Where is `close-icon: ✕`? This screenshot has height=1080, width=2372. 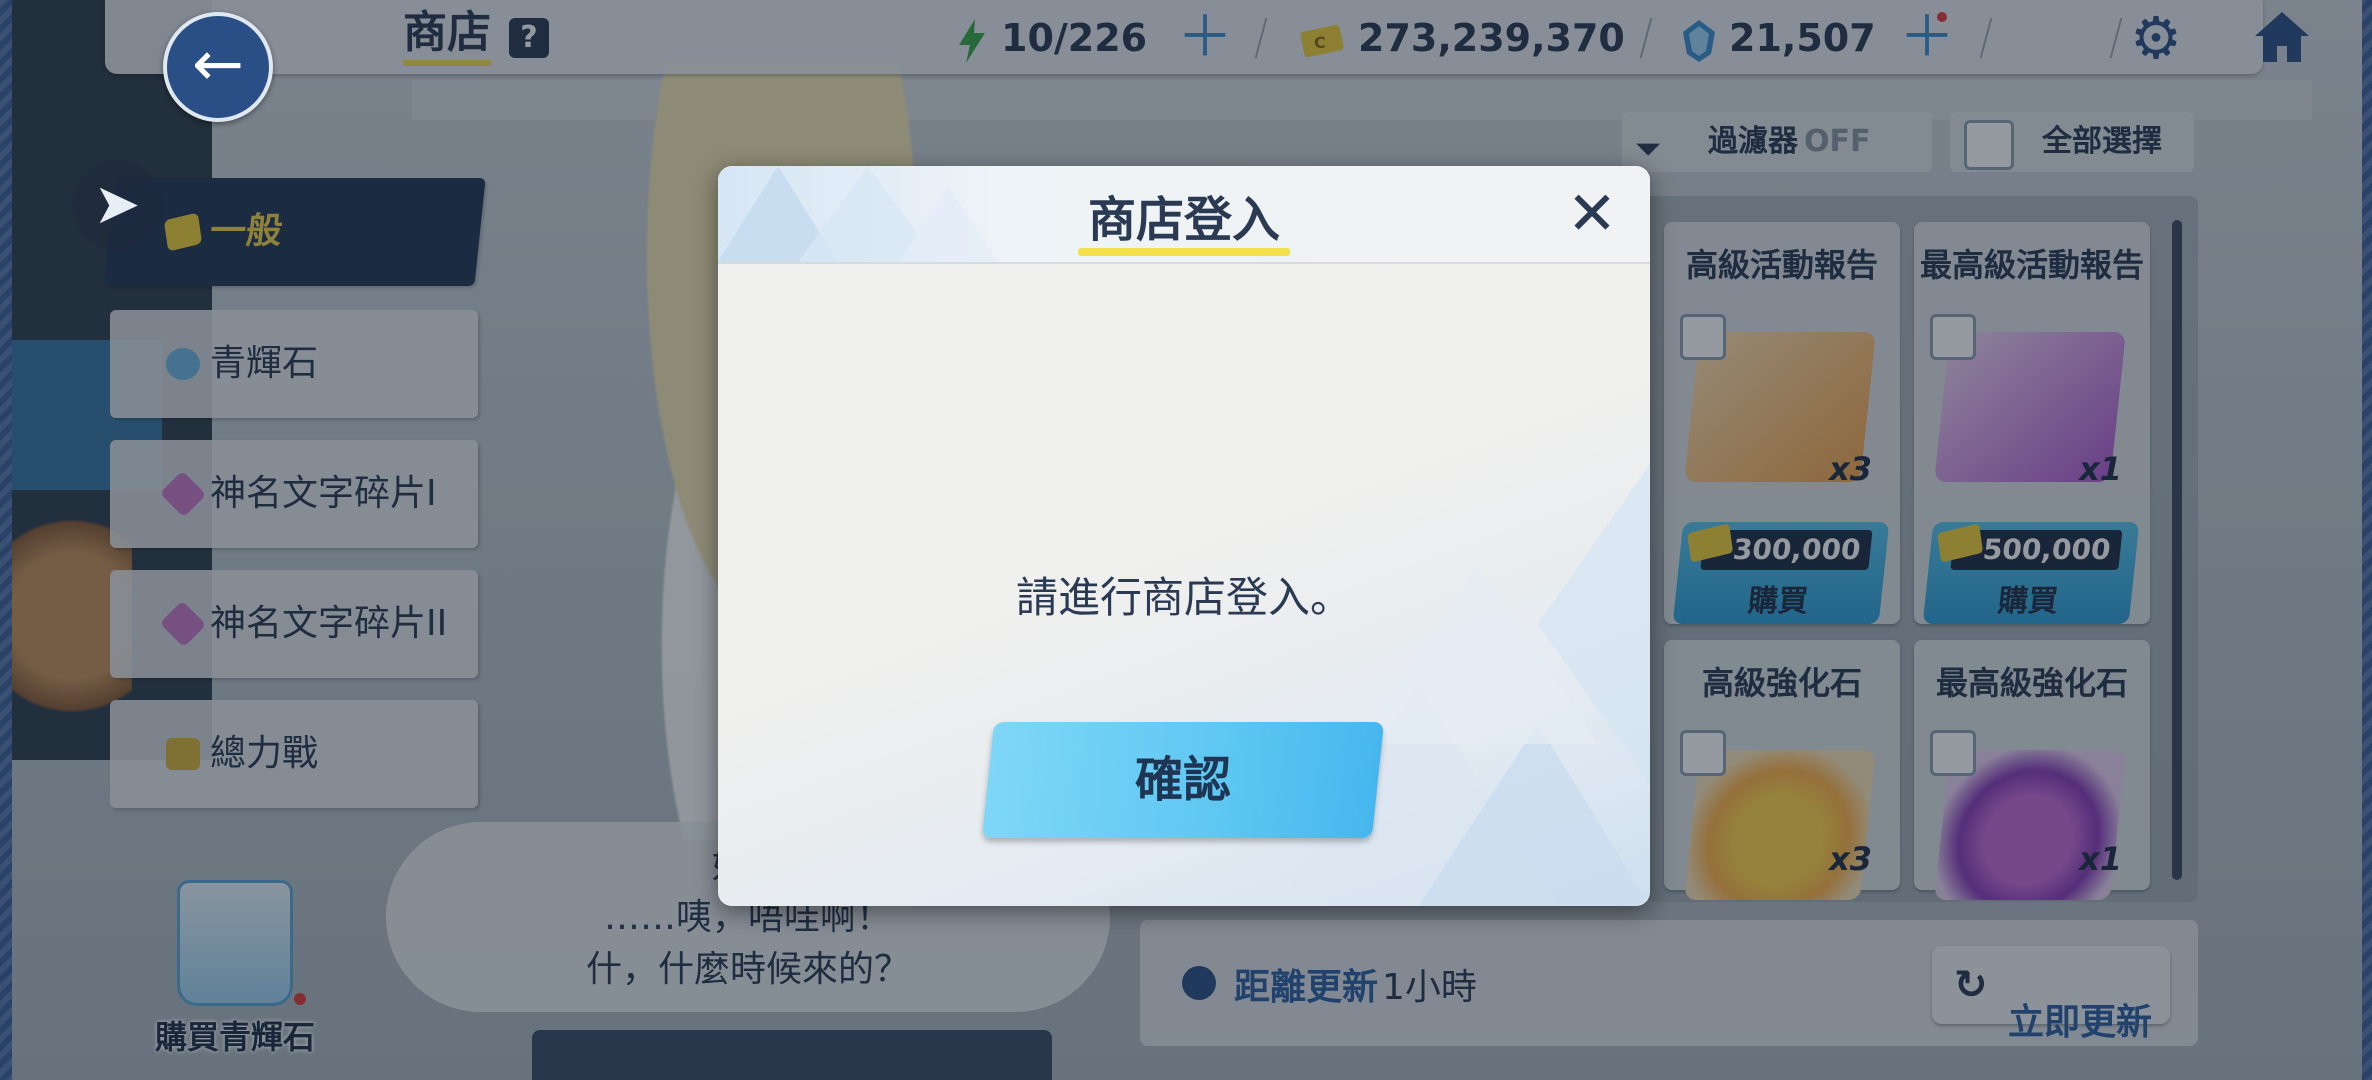
close-icon: ✕ is located at coordinates (1592, 214).